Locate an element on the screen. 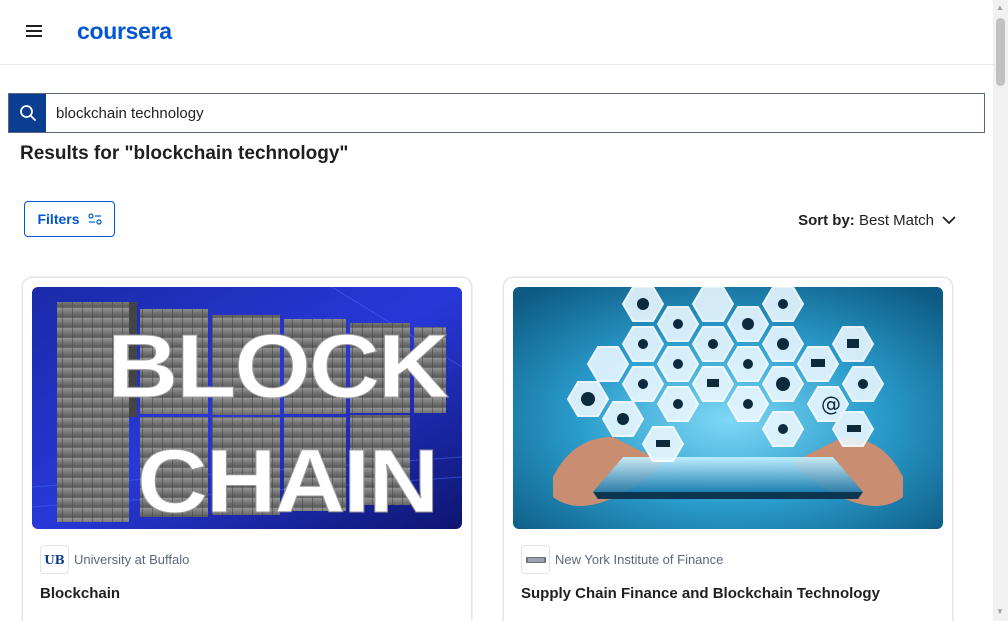 Image resolution: width=1008 pixels, height=621 pixels. partner-name: University at Buffalo is located at coordinates (132, 559).